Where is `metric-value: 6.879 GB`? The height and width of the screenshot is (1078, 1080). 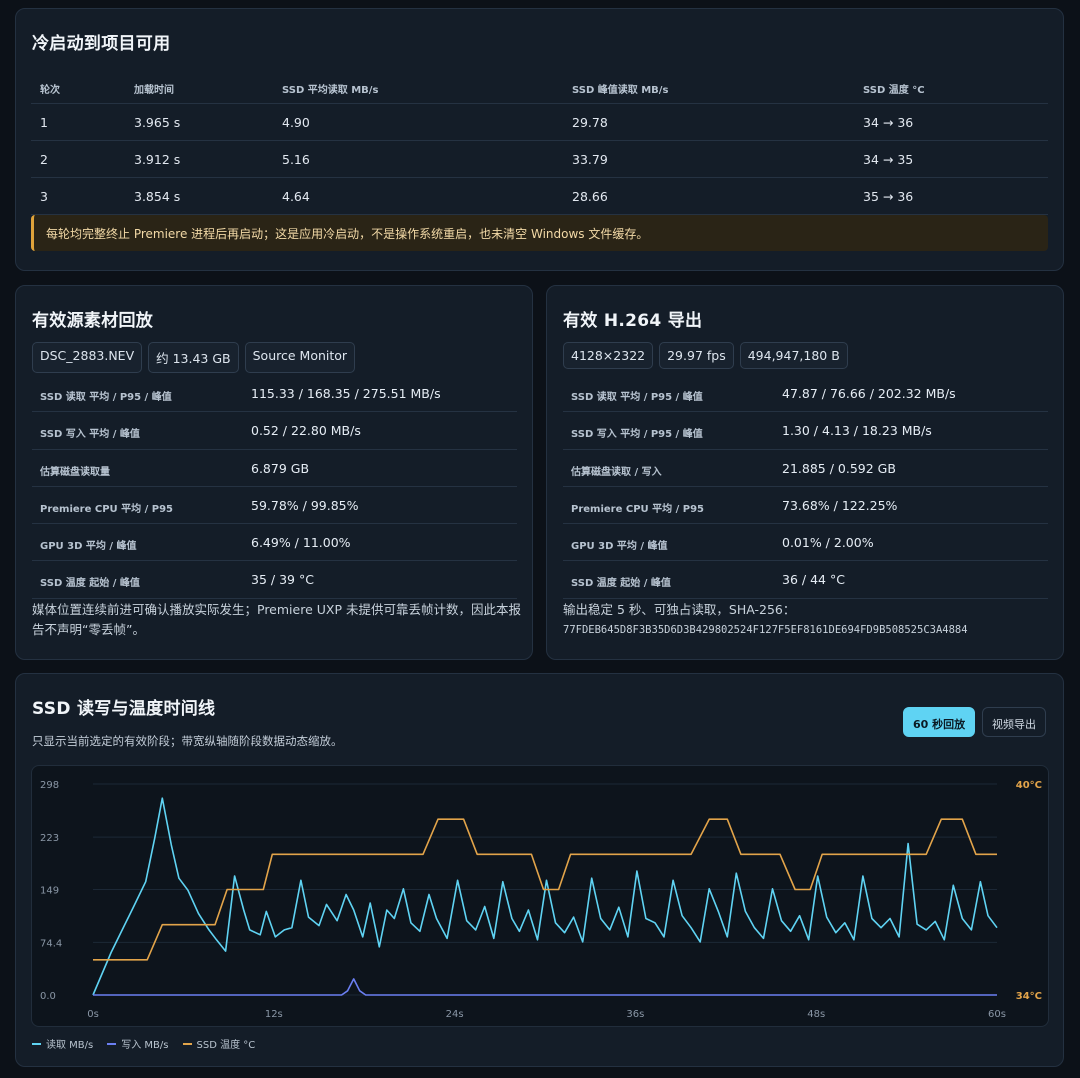 metric-value: 6.879 GB is located at coordinates (280, 468).